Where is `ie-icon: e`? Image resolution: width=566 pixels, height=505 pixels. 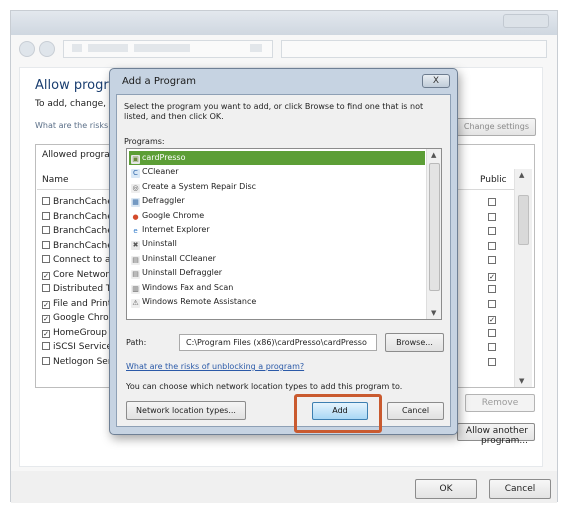 ie-icon: e is located at coordinates (135, 231).